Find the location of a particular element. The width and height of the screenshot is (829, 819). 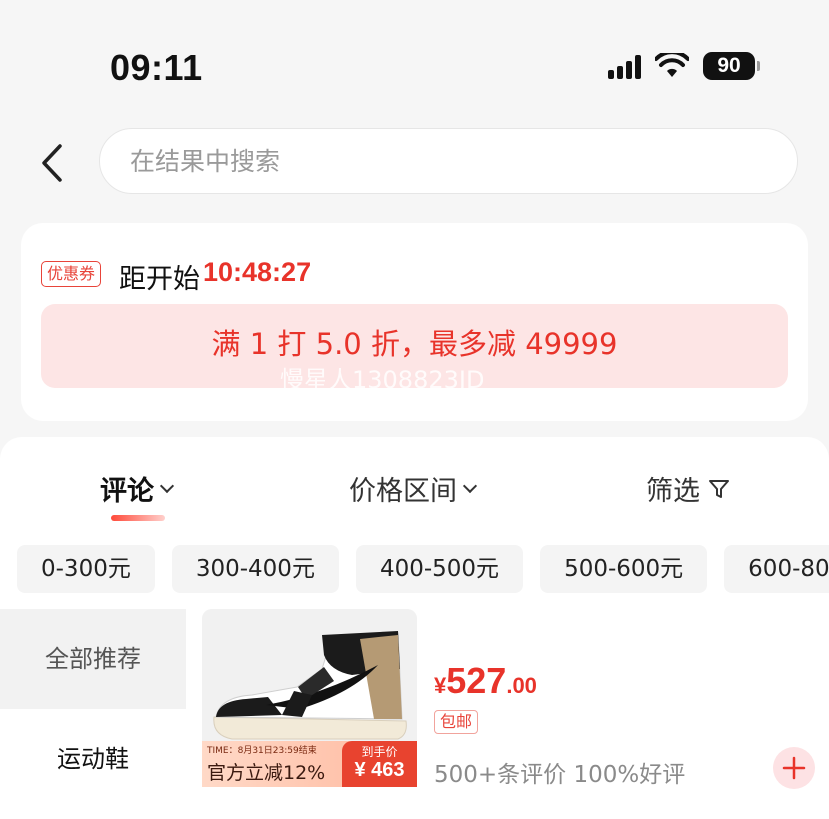

status-time: 09:11 is located at coordinates (156, 67).